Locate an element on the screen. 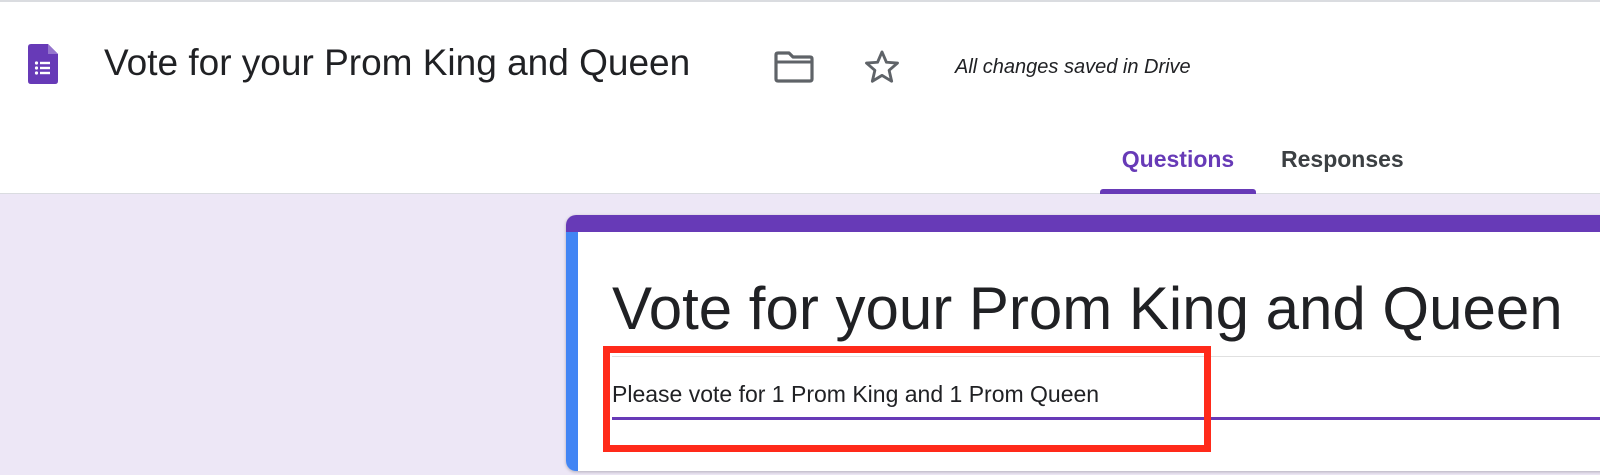 This screenshot has height=475, width=1600. folder-icon is located at coordinates (794, 67).